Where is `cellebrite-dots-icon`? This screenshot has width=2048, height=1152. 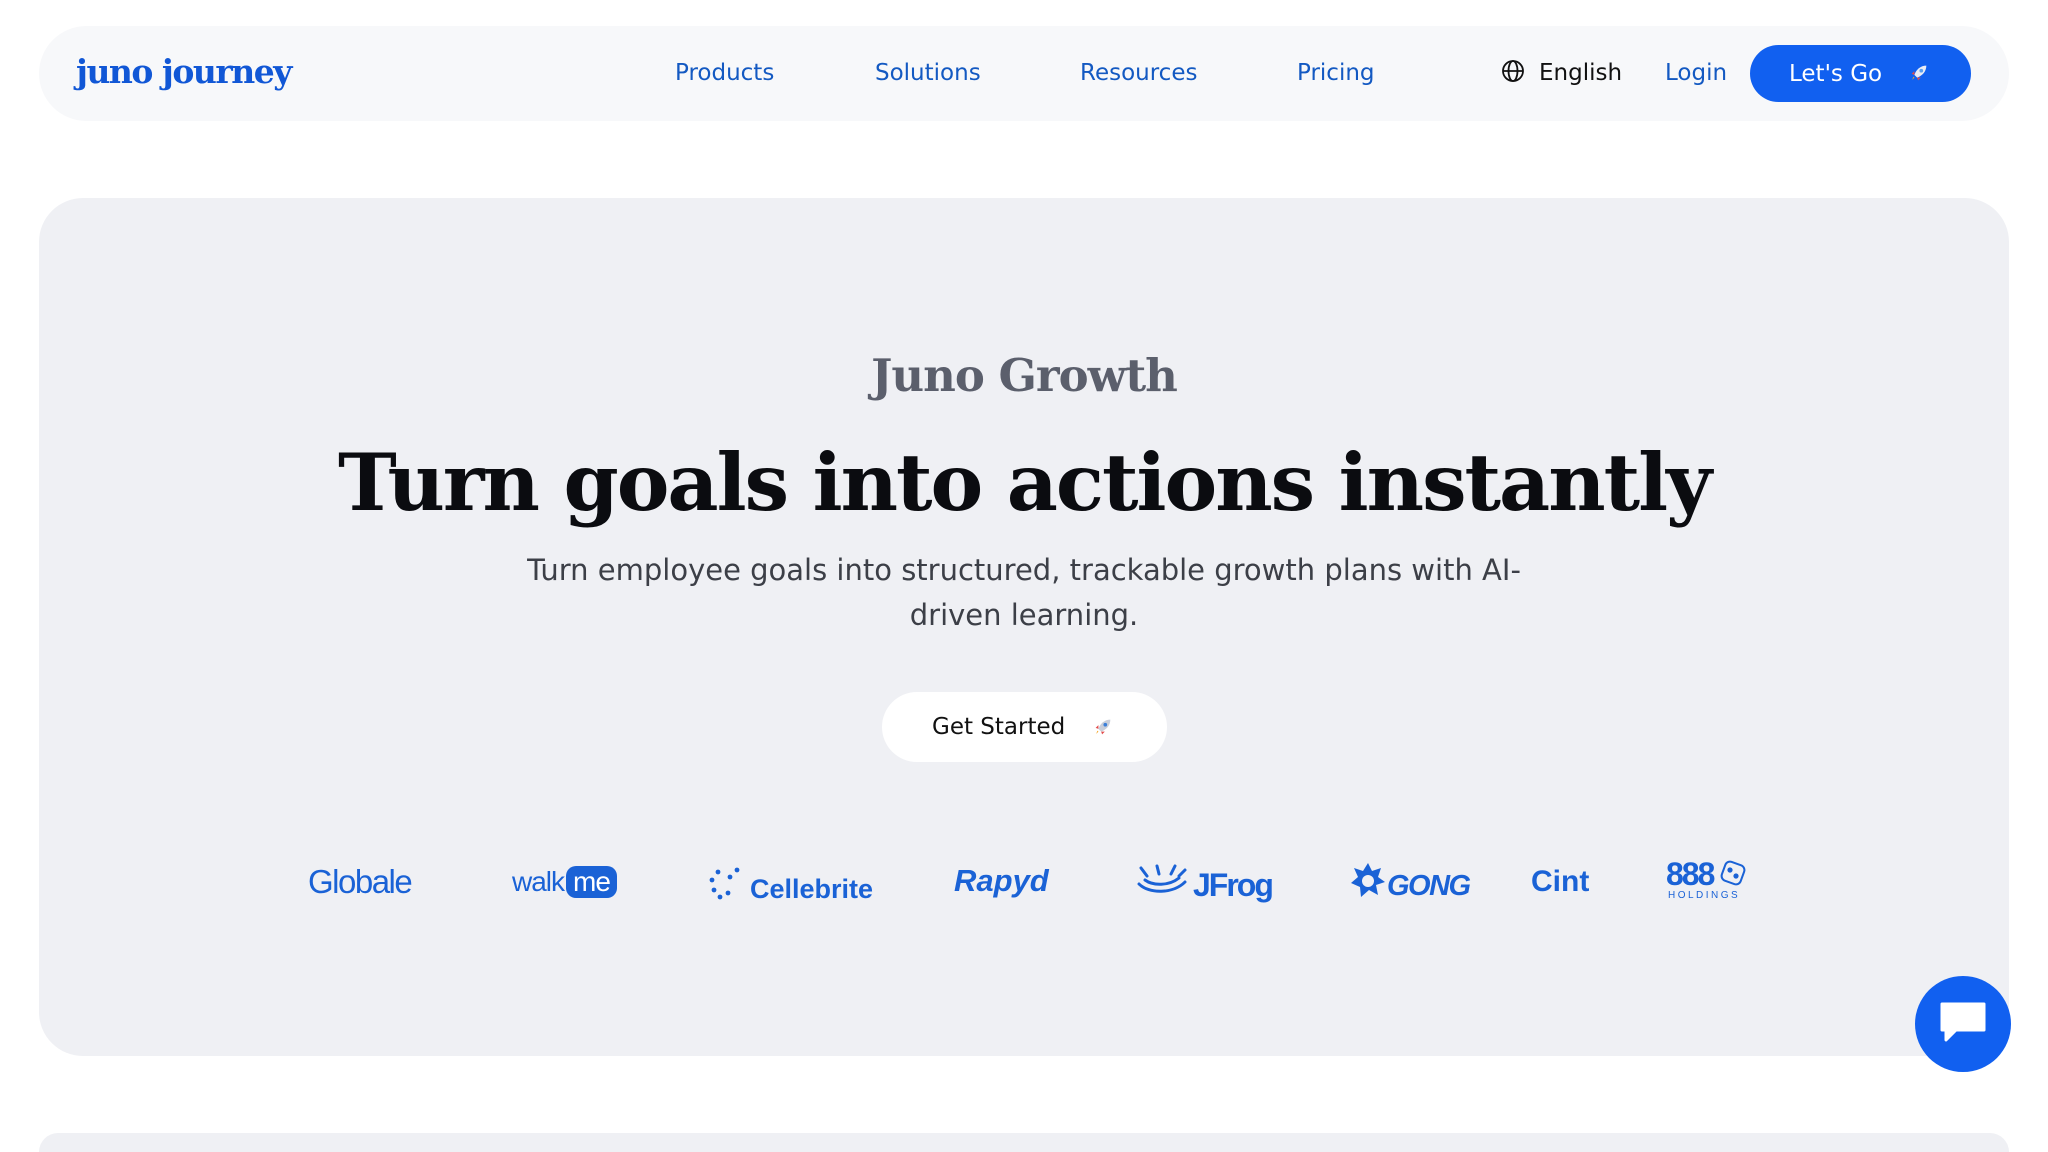
cellebrite-dots-icon is located at coordinates (725, 888).